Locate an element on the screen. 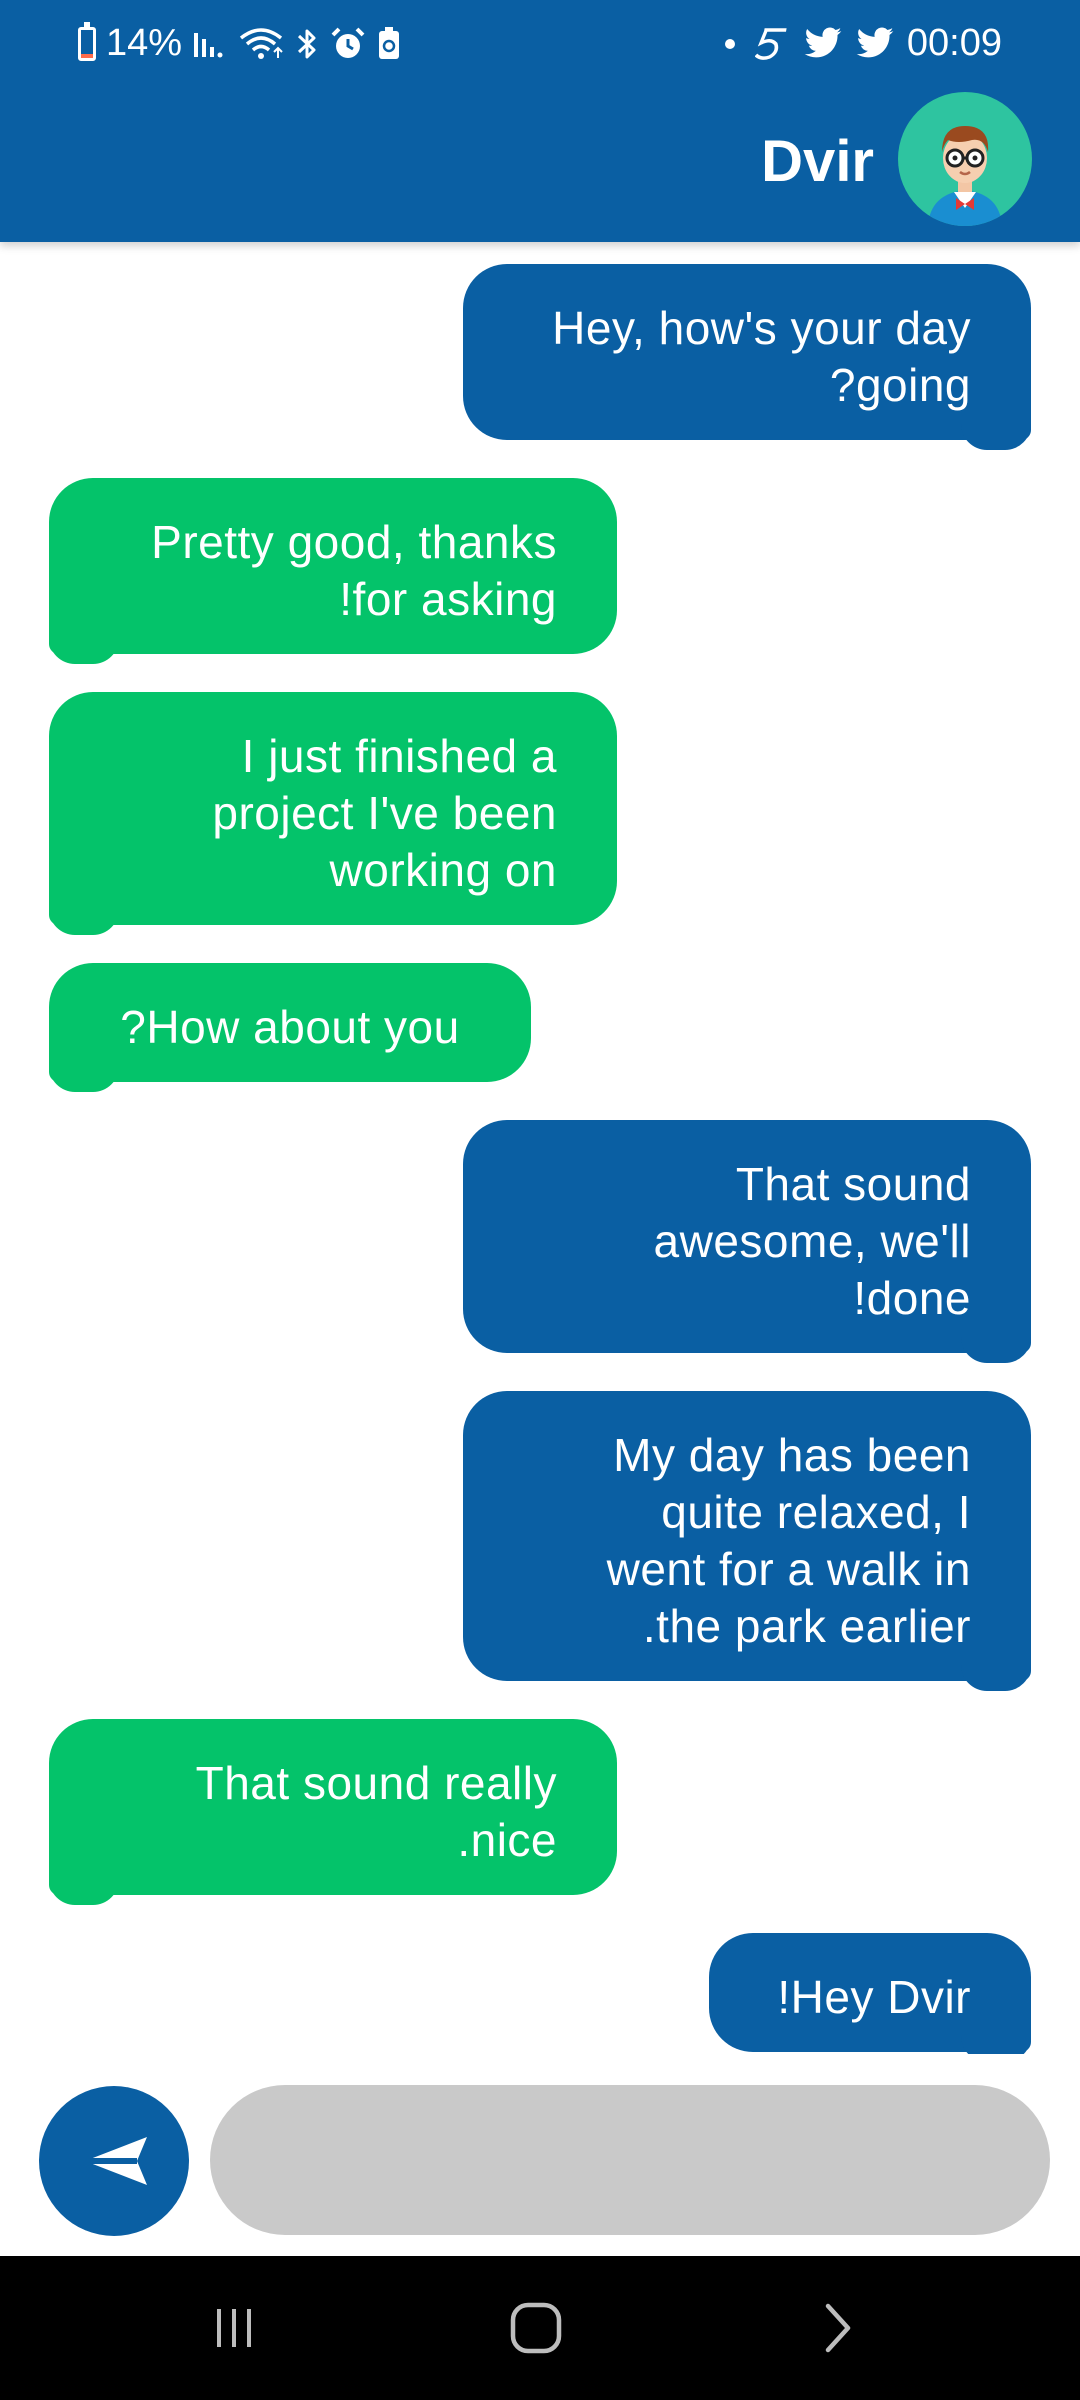 This screenshot has height=2400, width=1080. battery-icon is located at coordinates (87, 41).